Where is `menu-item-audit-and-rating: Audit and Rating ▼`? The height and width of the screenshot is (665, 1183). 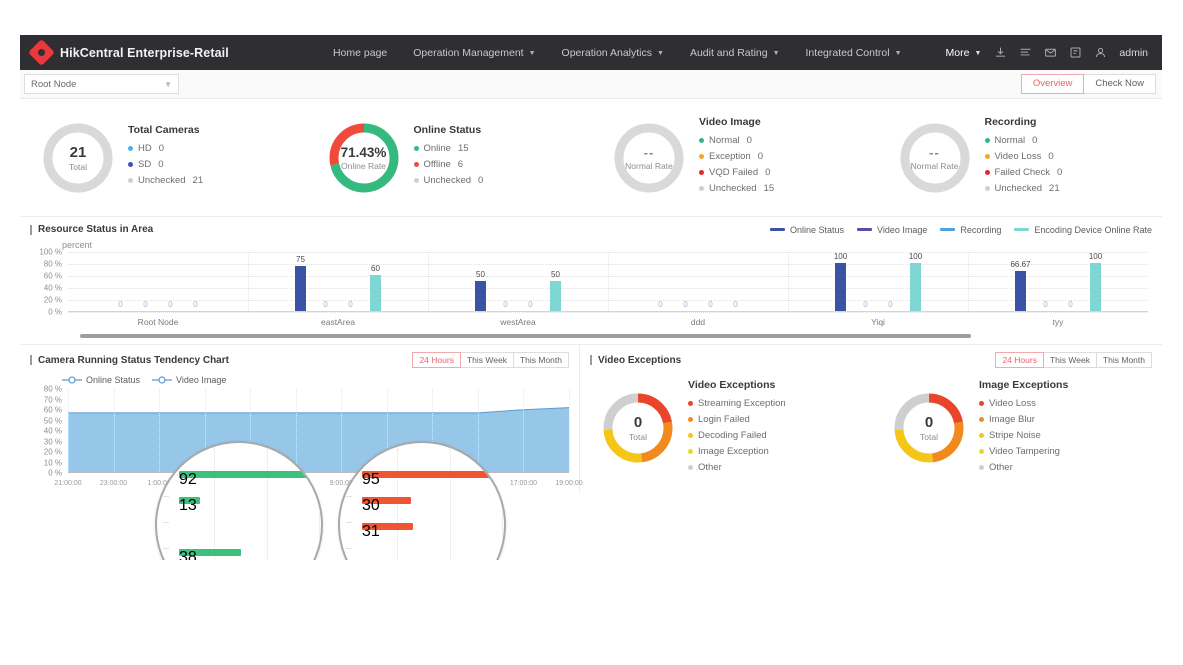
menu-item-audit-and-rating: Audit and Rating ▼ is located at coordinates (735, 52).